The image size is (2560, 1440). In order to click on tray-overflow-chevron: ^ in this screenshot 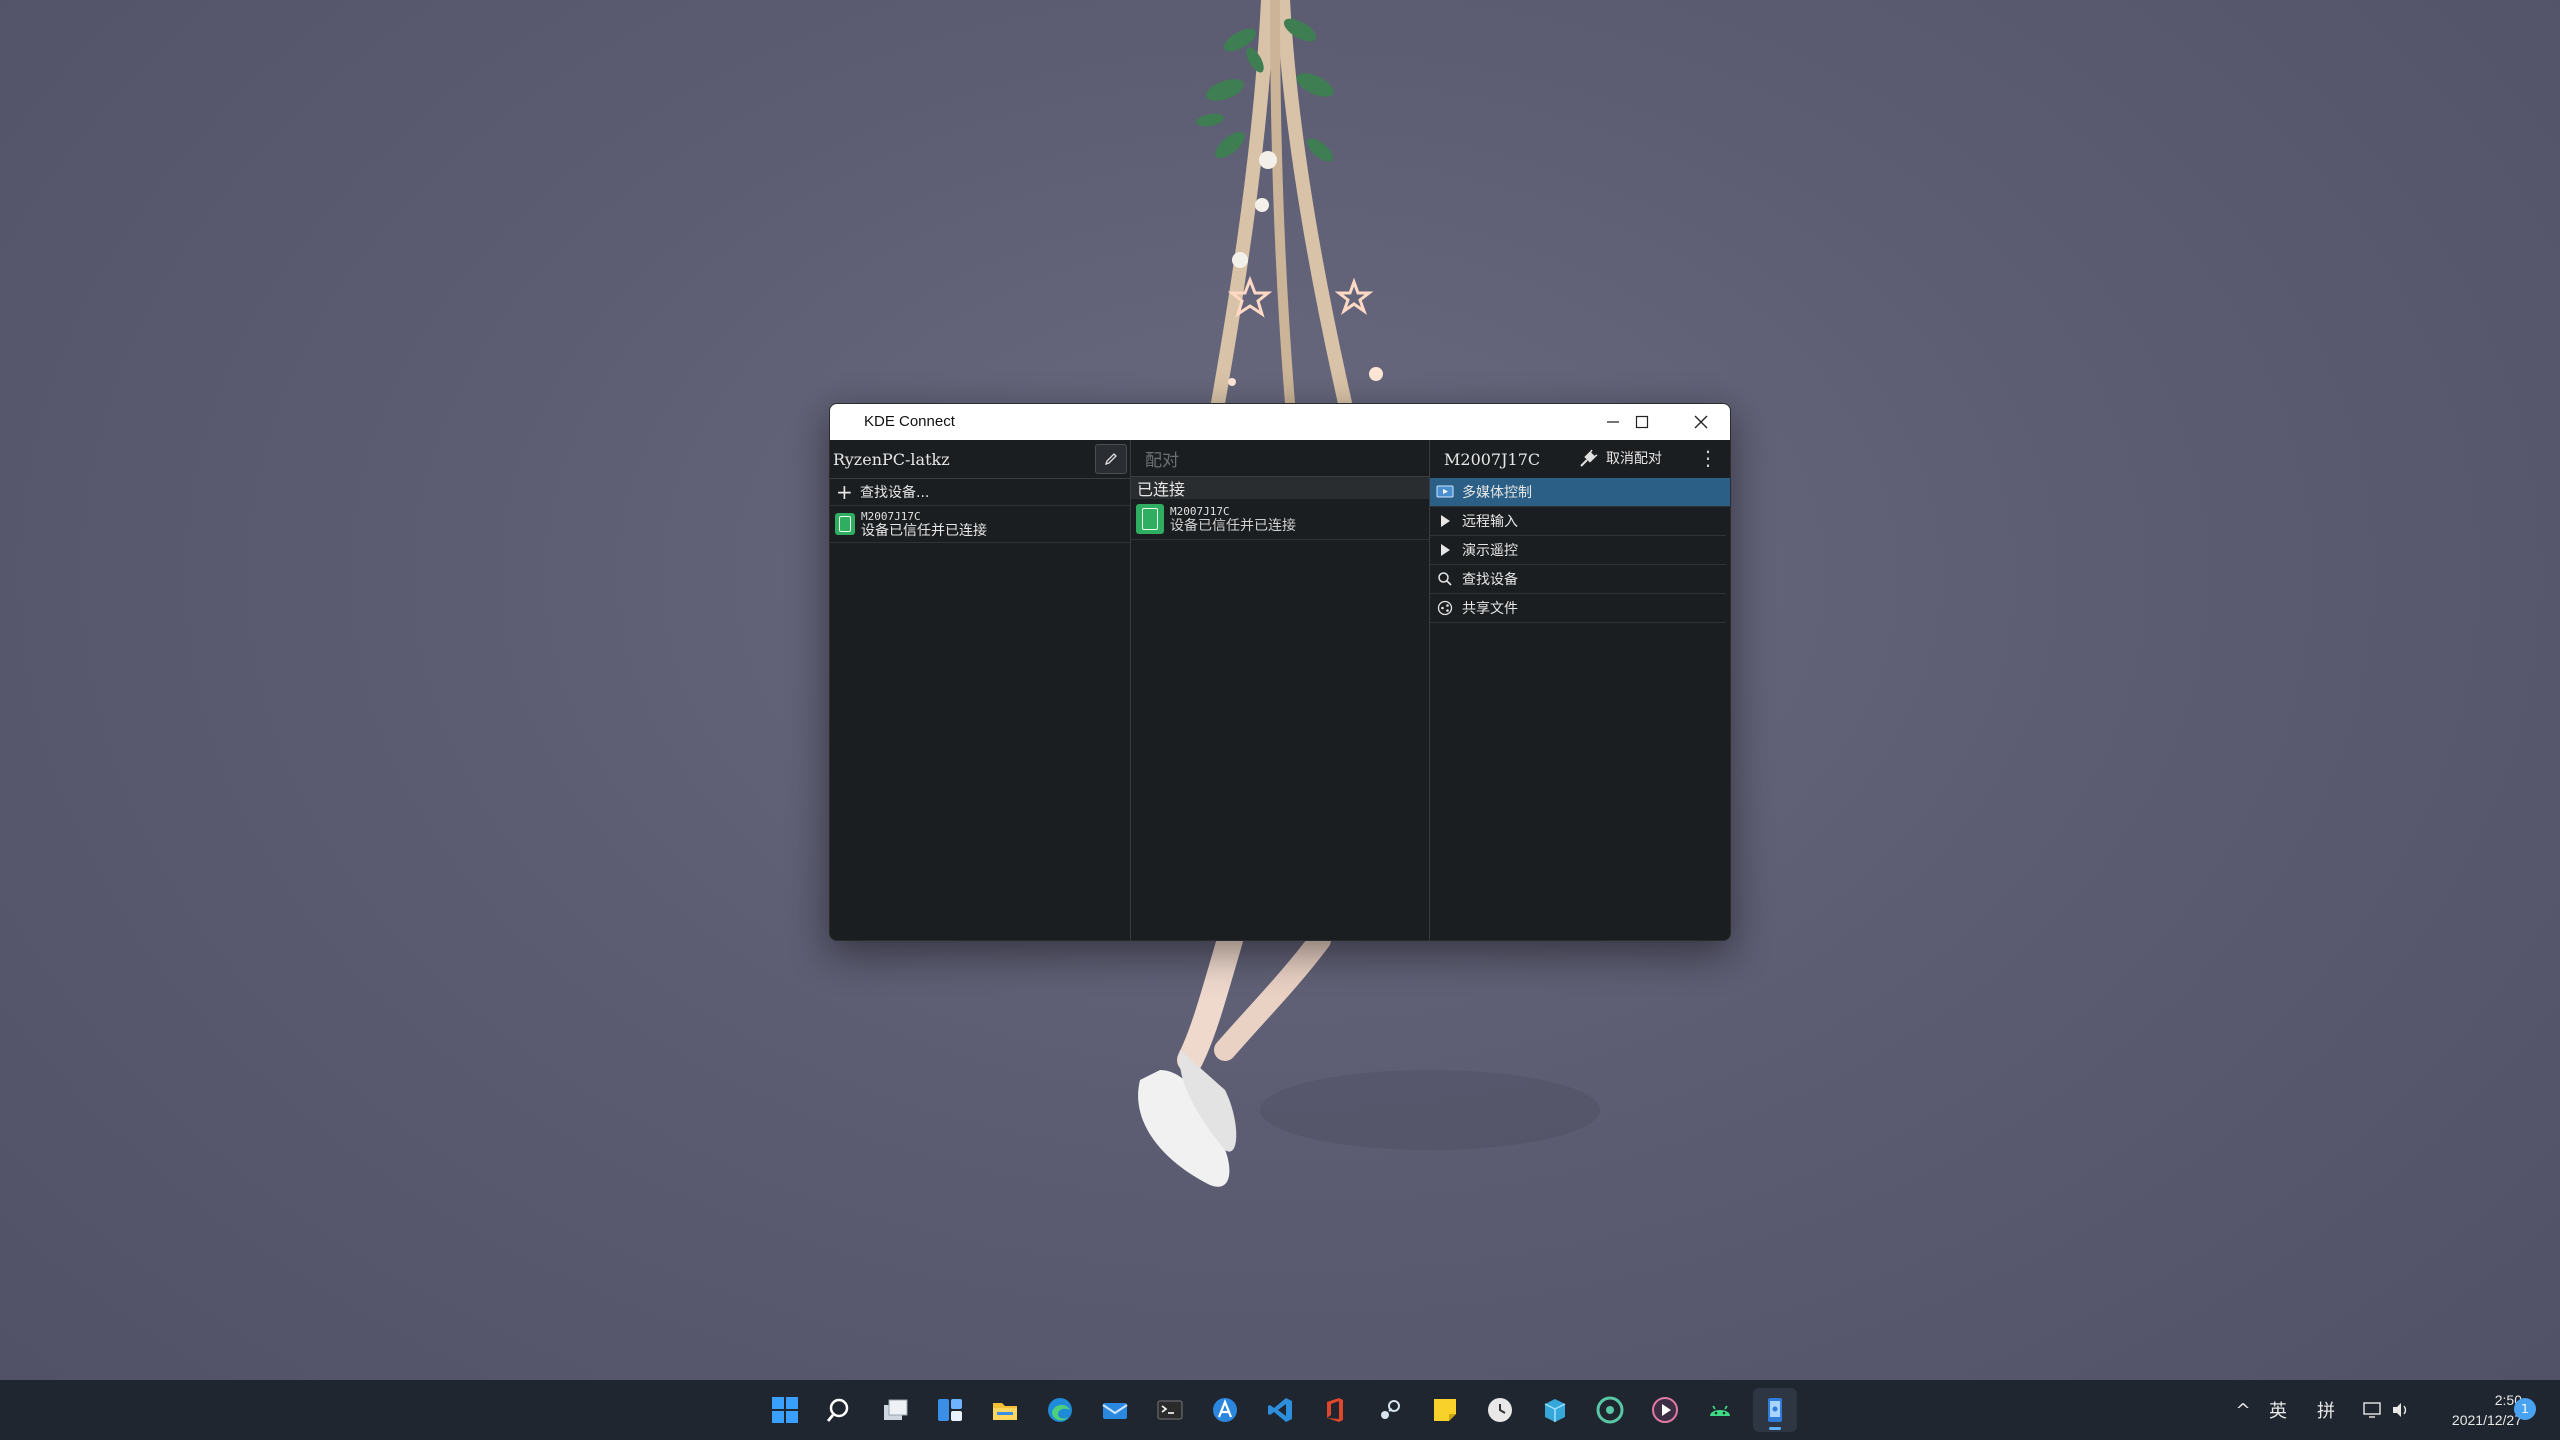, I will do `click(2243, 1410)`.